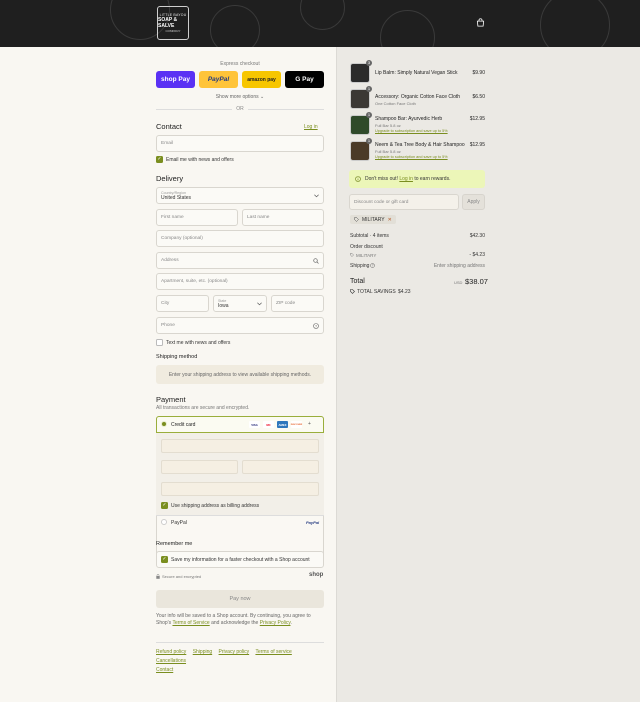 This screenshot has height=702, width=640. What do you see at coordinates (304, 79) in the screenshot?
I see `google-pay-button: G Pay` at bounding box center [304, 79].